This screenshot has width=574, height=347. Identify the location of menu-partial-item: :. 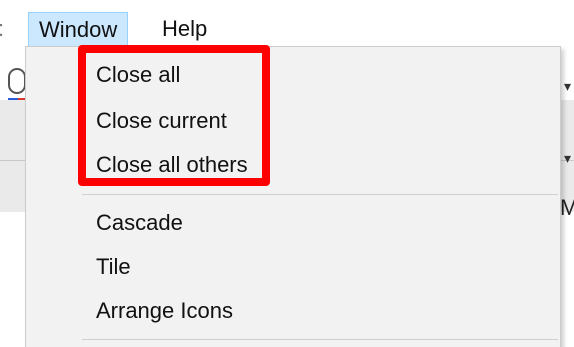
(2, 29).